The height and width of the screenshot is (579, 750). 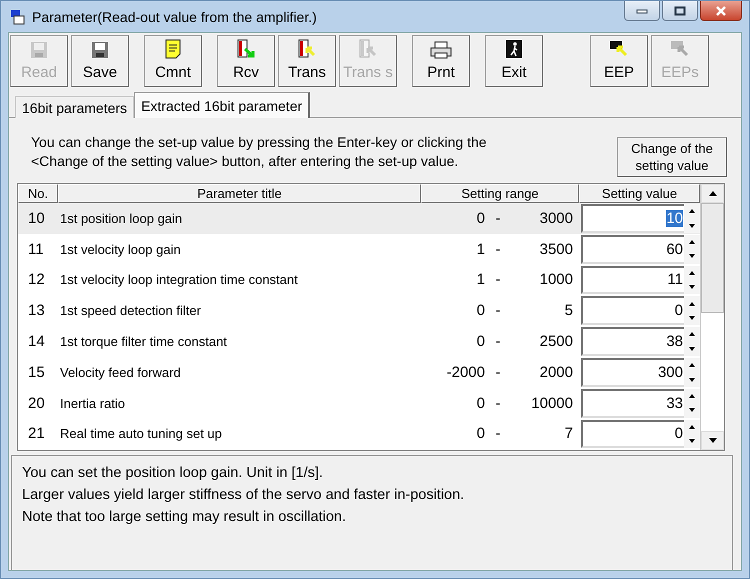 What do you see at coordinates (514, 49) in the screenshot?
I see `exit-door-icon` at bounding box center [514, 49].